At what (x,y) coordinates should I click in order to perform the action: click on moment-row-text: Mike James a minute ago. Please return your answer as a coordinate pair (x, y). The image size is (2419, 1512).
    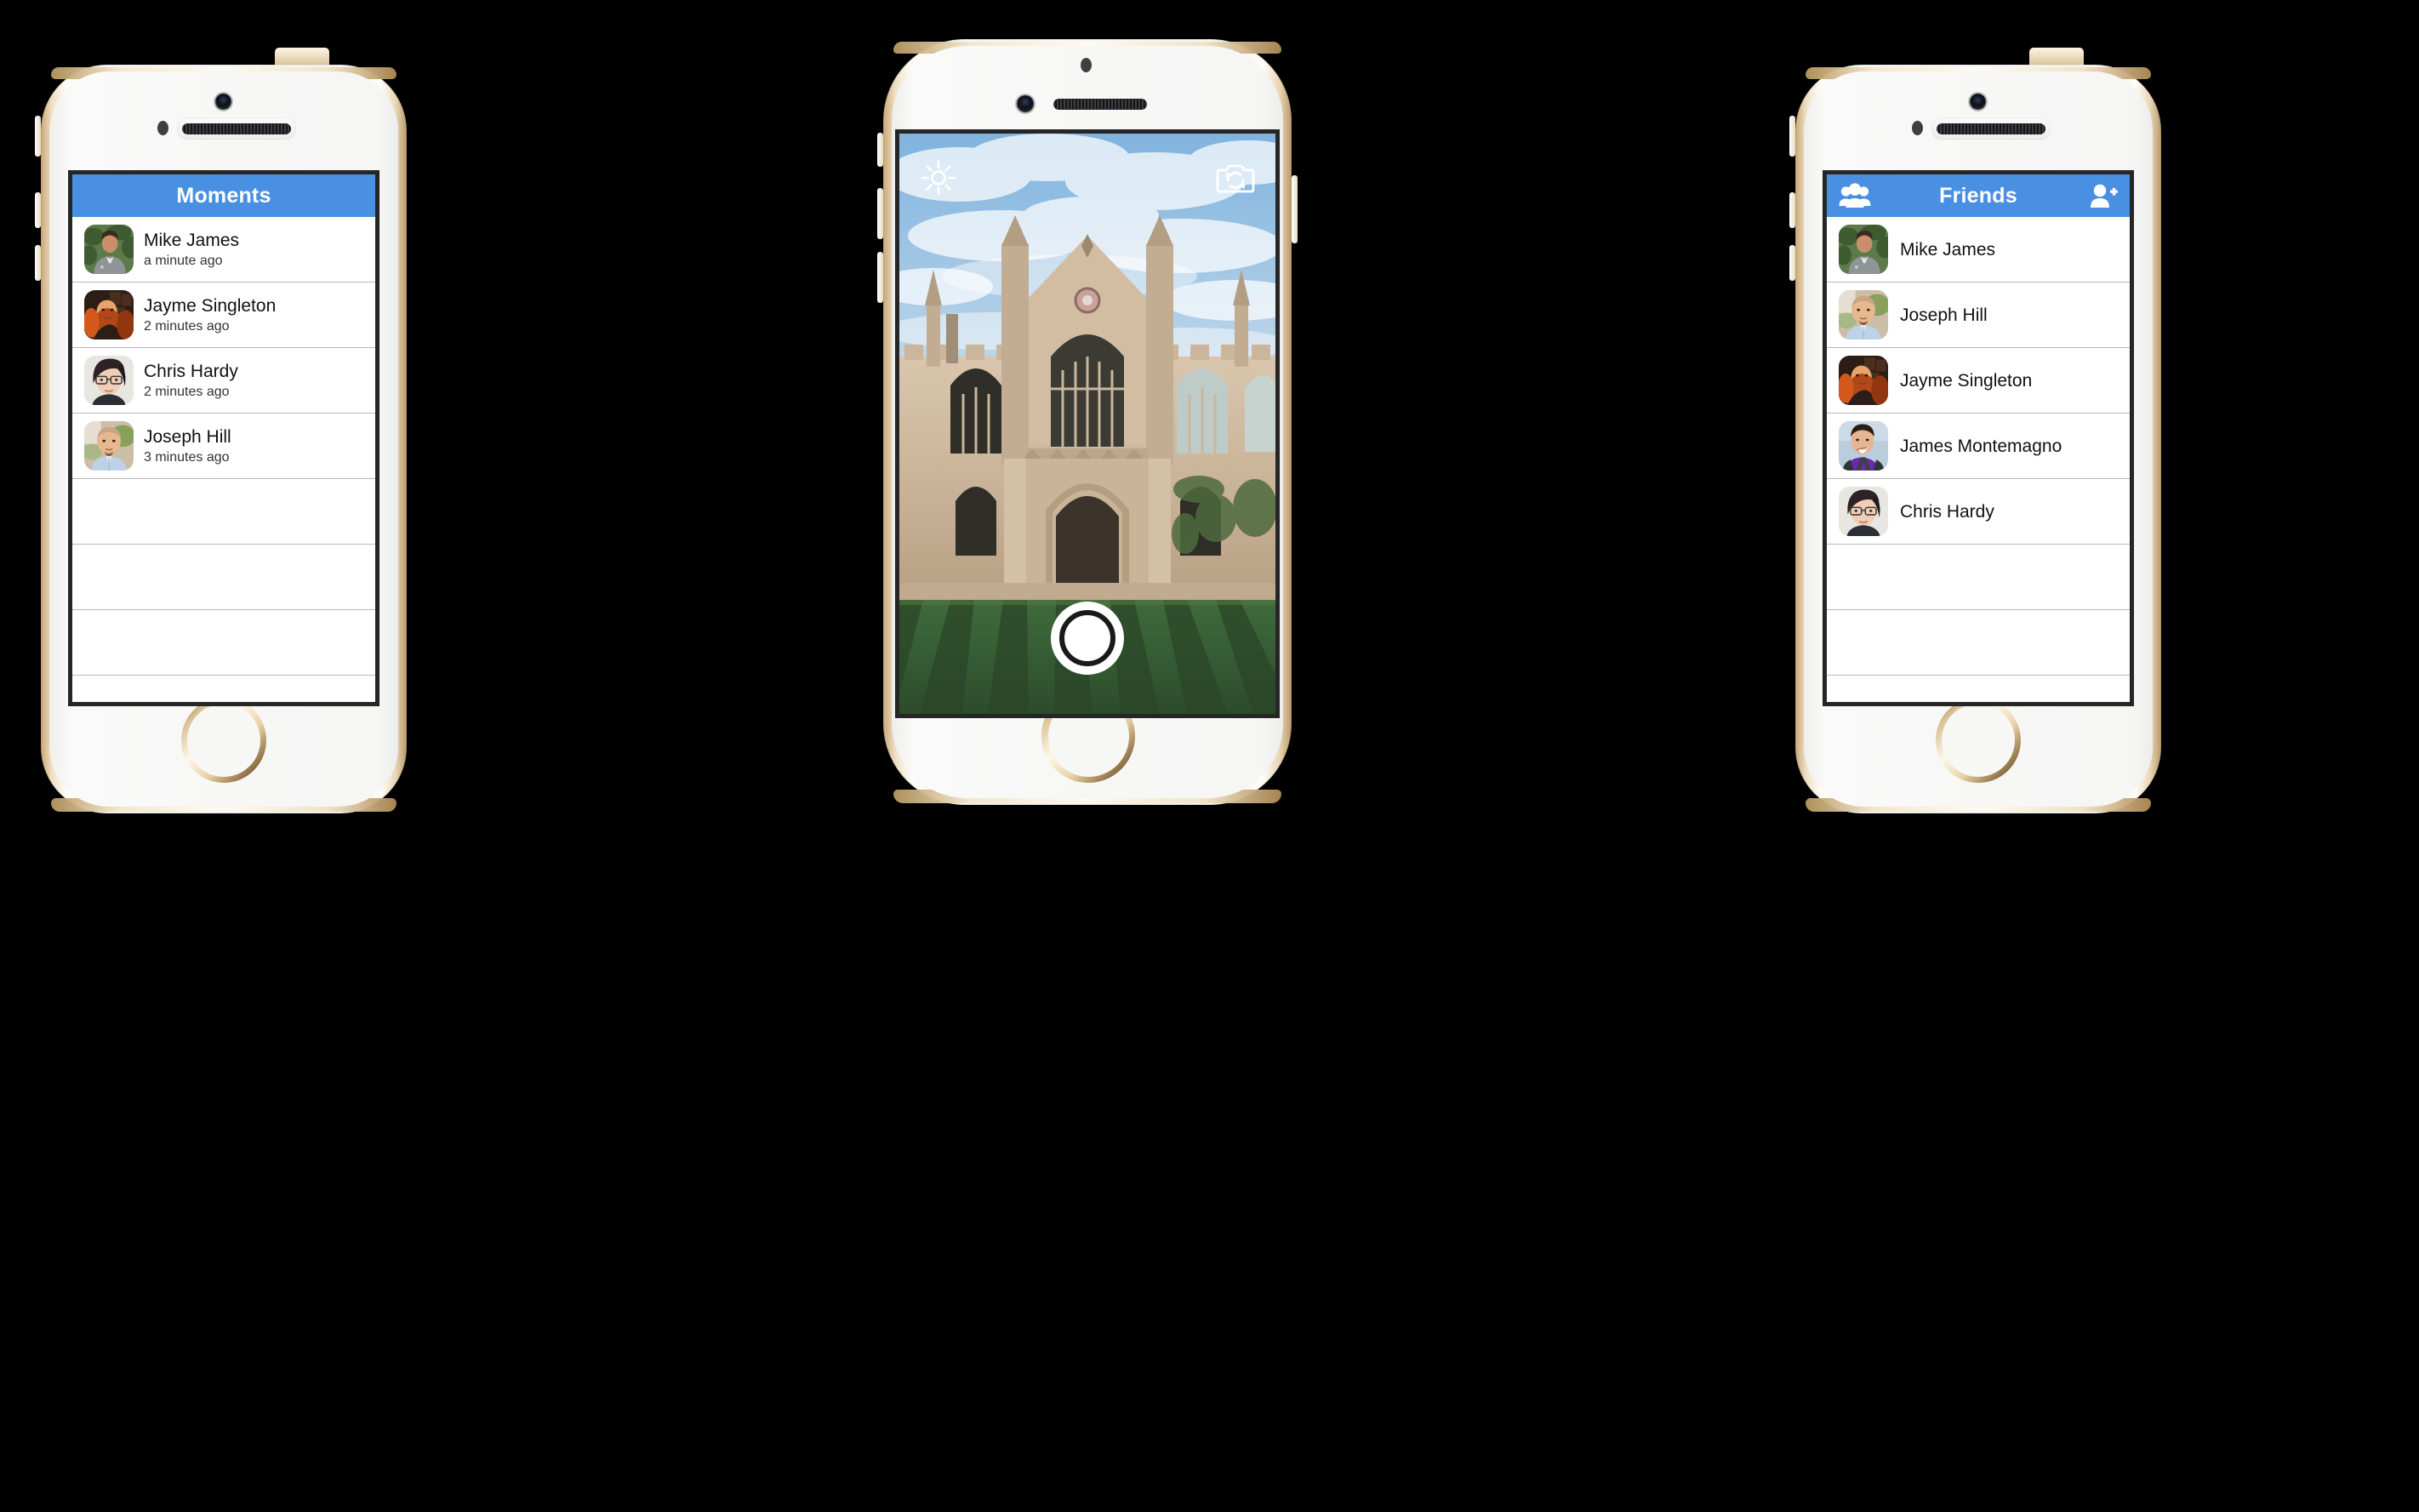
    Looking at the image, I should click on (191, 250).